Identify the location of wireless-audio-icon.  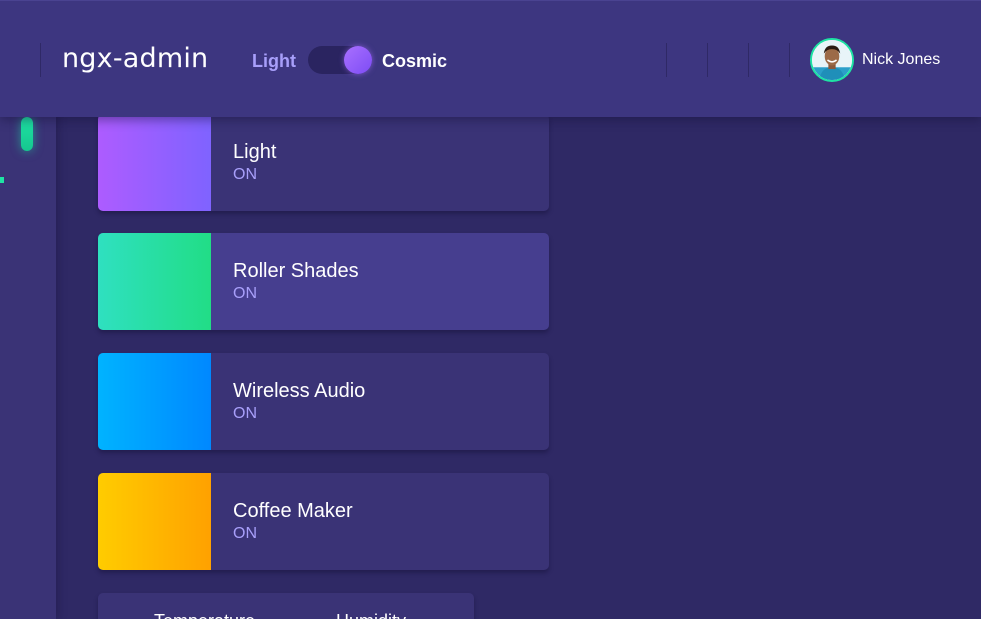
(154, 401).